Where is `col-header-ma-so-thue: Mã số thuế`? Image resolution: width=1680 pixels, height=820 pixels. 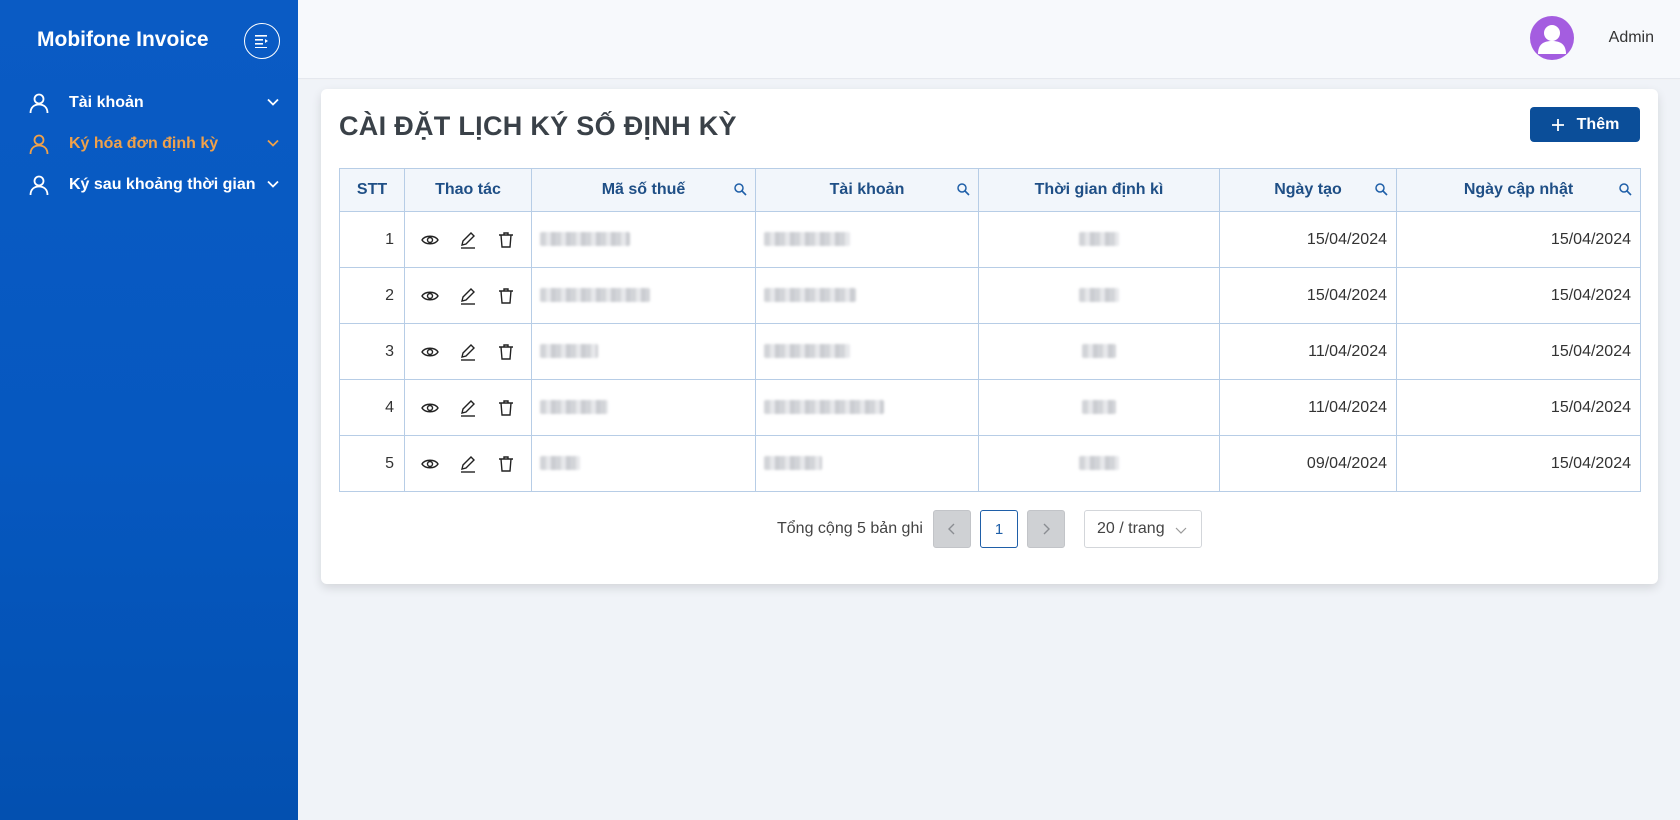 col-header-ma-so-thue: Mã số thuế is located at coordinates (643, 190).